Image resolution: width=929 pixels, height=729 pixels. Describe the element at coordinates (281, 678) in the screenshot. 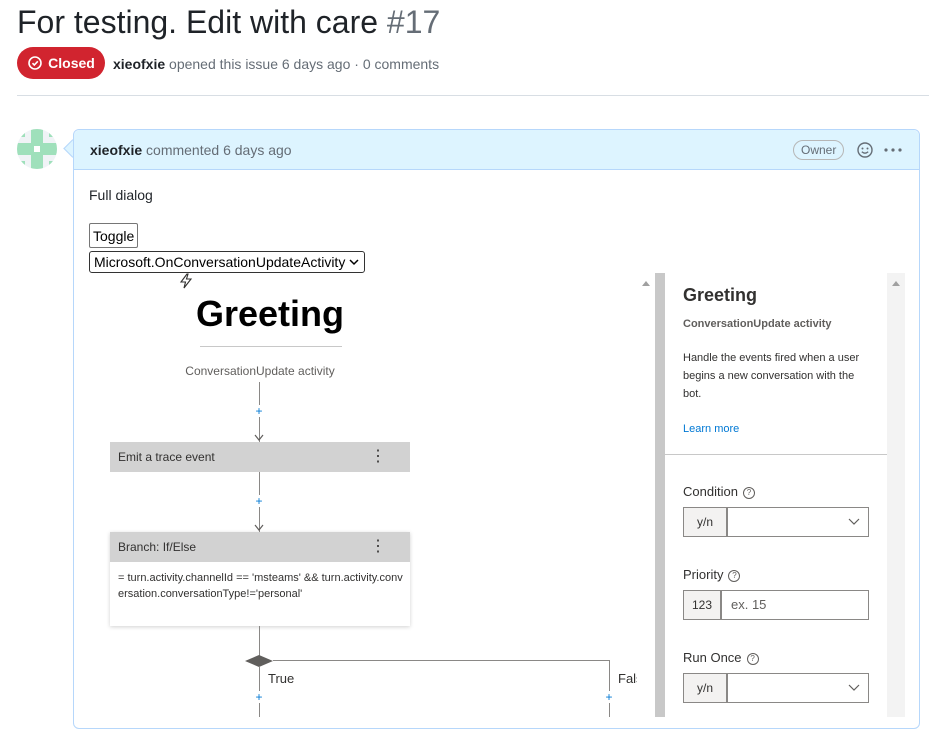

I see `true-branch-label: True` at that location.